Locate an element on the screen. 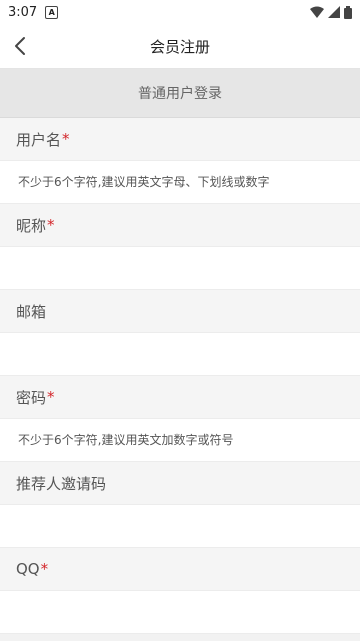 Image resolution: width=360 pixels, height=641 pixels. email-input is located at coordinates (183, 354).